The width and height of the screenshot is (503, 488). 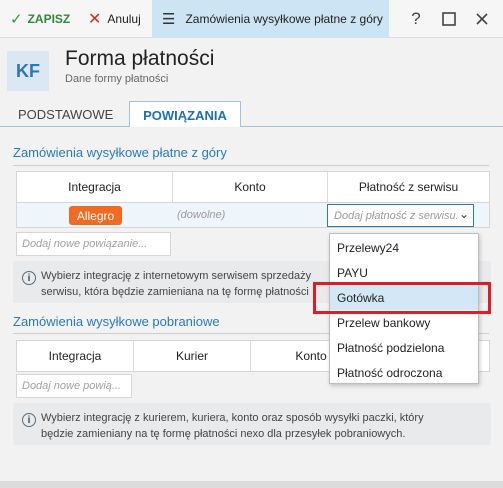 What do you see at coordinates (95, 215) in the screenshot?
I see `allegro-badge: Allegro` at bounding box center [95, 215].